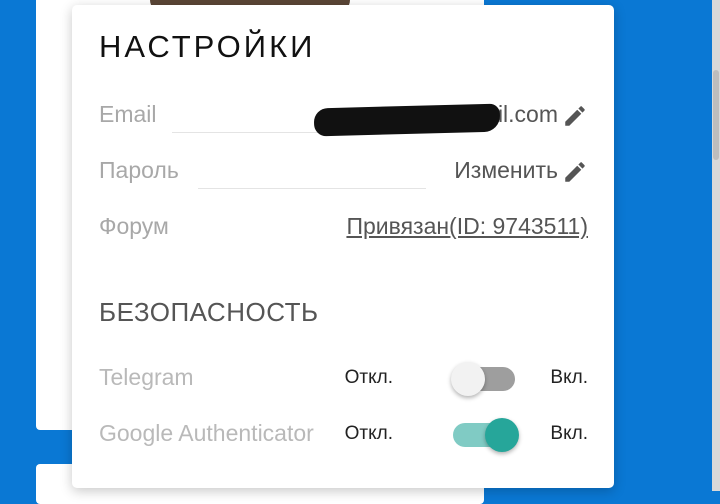 This screenshot has height=504, width=720. I want to click on telegram-label: Telegram, so click(146, 377).